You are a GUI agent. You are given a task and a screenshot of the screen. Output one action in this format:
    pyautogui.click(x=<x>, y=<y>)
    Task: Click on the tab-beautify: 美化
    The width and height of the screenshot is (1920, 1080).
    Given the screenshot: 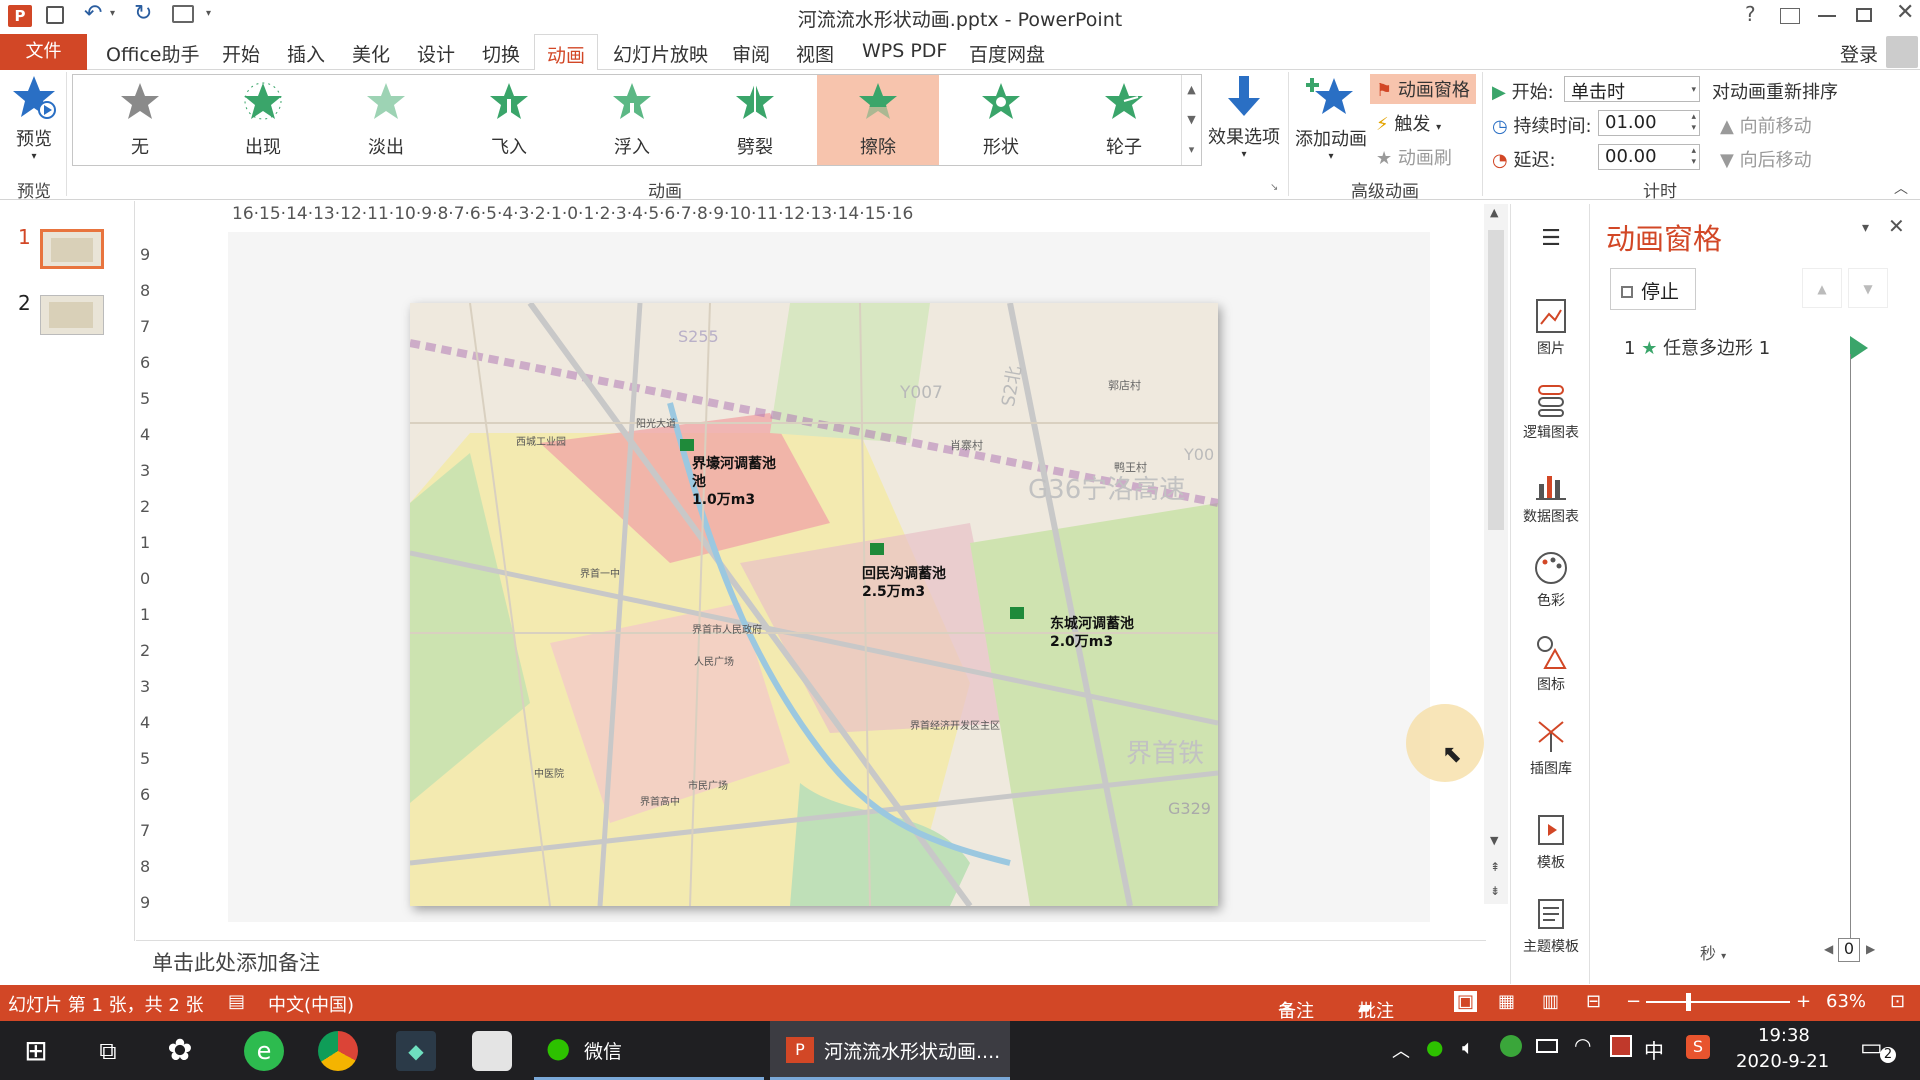 What is the action you would take?
    pyautogui.click(x=371, y=53)
    